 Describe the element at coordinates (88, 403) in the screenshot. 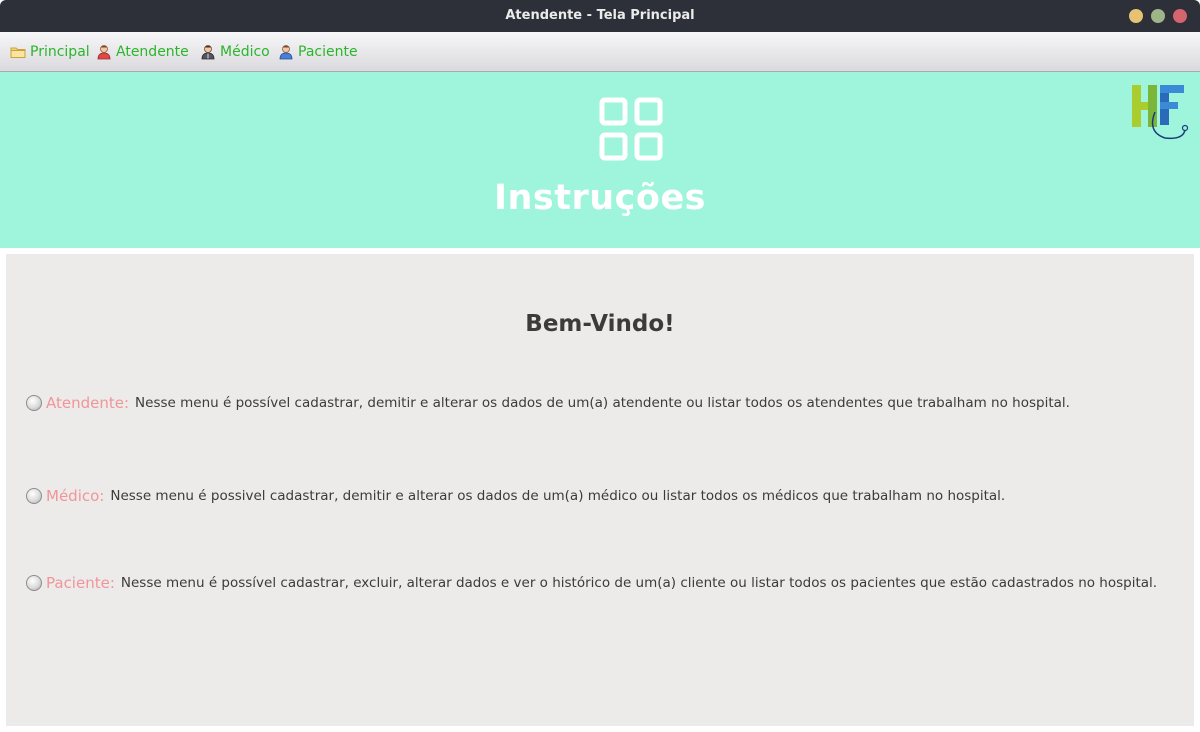

I see `instruction-label: Atendente:` at that location.